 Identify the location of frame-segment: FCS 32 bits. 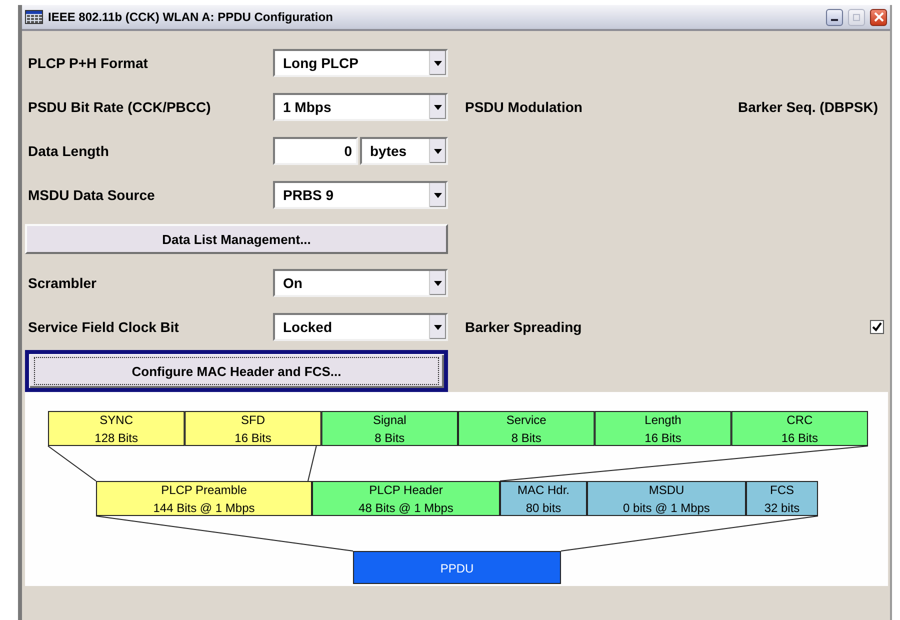
(782, 498).